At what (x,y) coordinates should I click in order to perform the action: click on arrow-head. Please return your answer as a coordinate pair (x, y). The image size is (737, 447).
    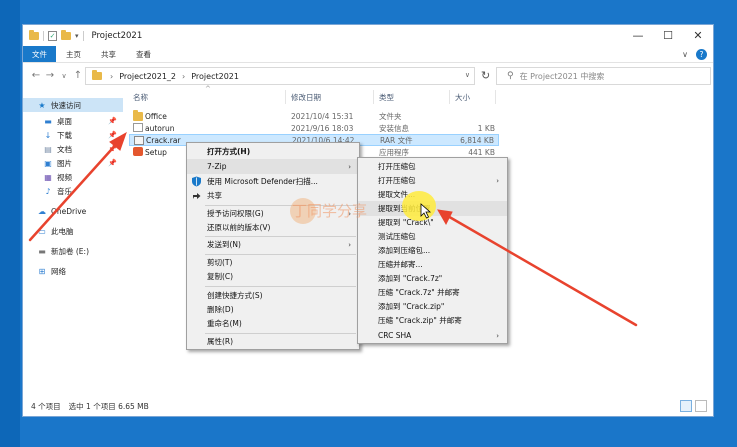
    Looking at the image, I should click on (445, 217).